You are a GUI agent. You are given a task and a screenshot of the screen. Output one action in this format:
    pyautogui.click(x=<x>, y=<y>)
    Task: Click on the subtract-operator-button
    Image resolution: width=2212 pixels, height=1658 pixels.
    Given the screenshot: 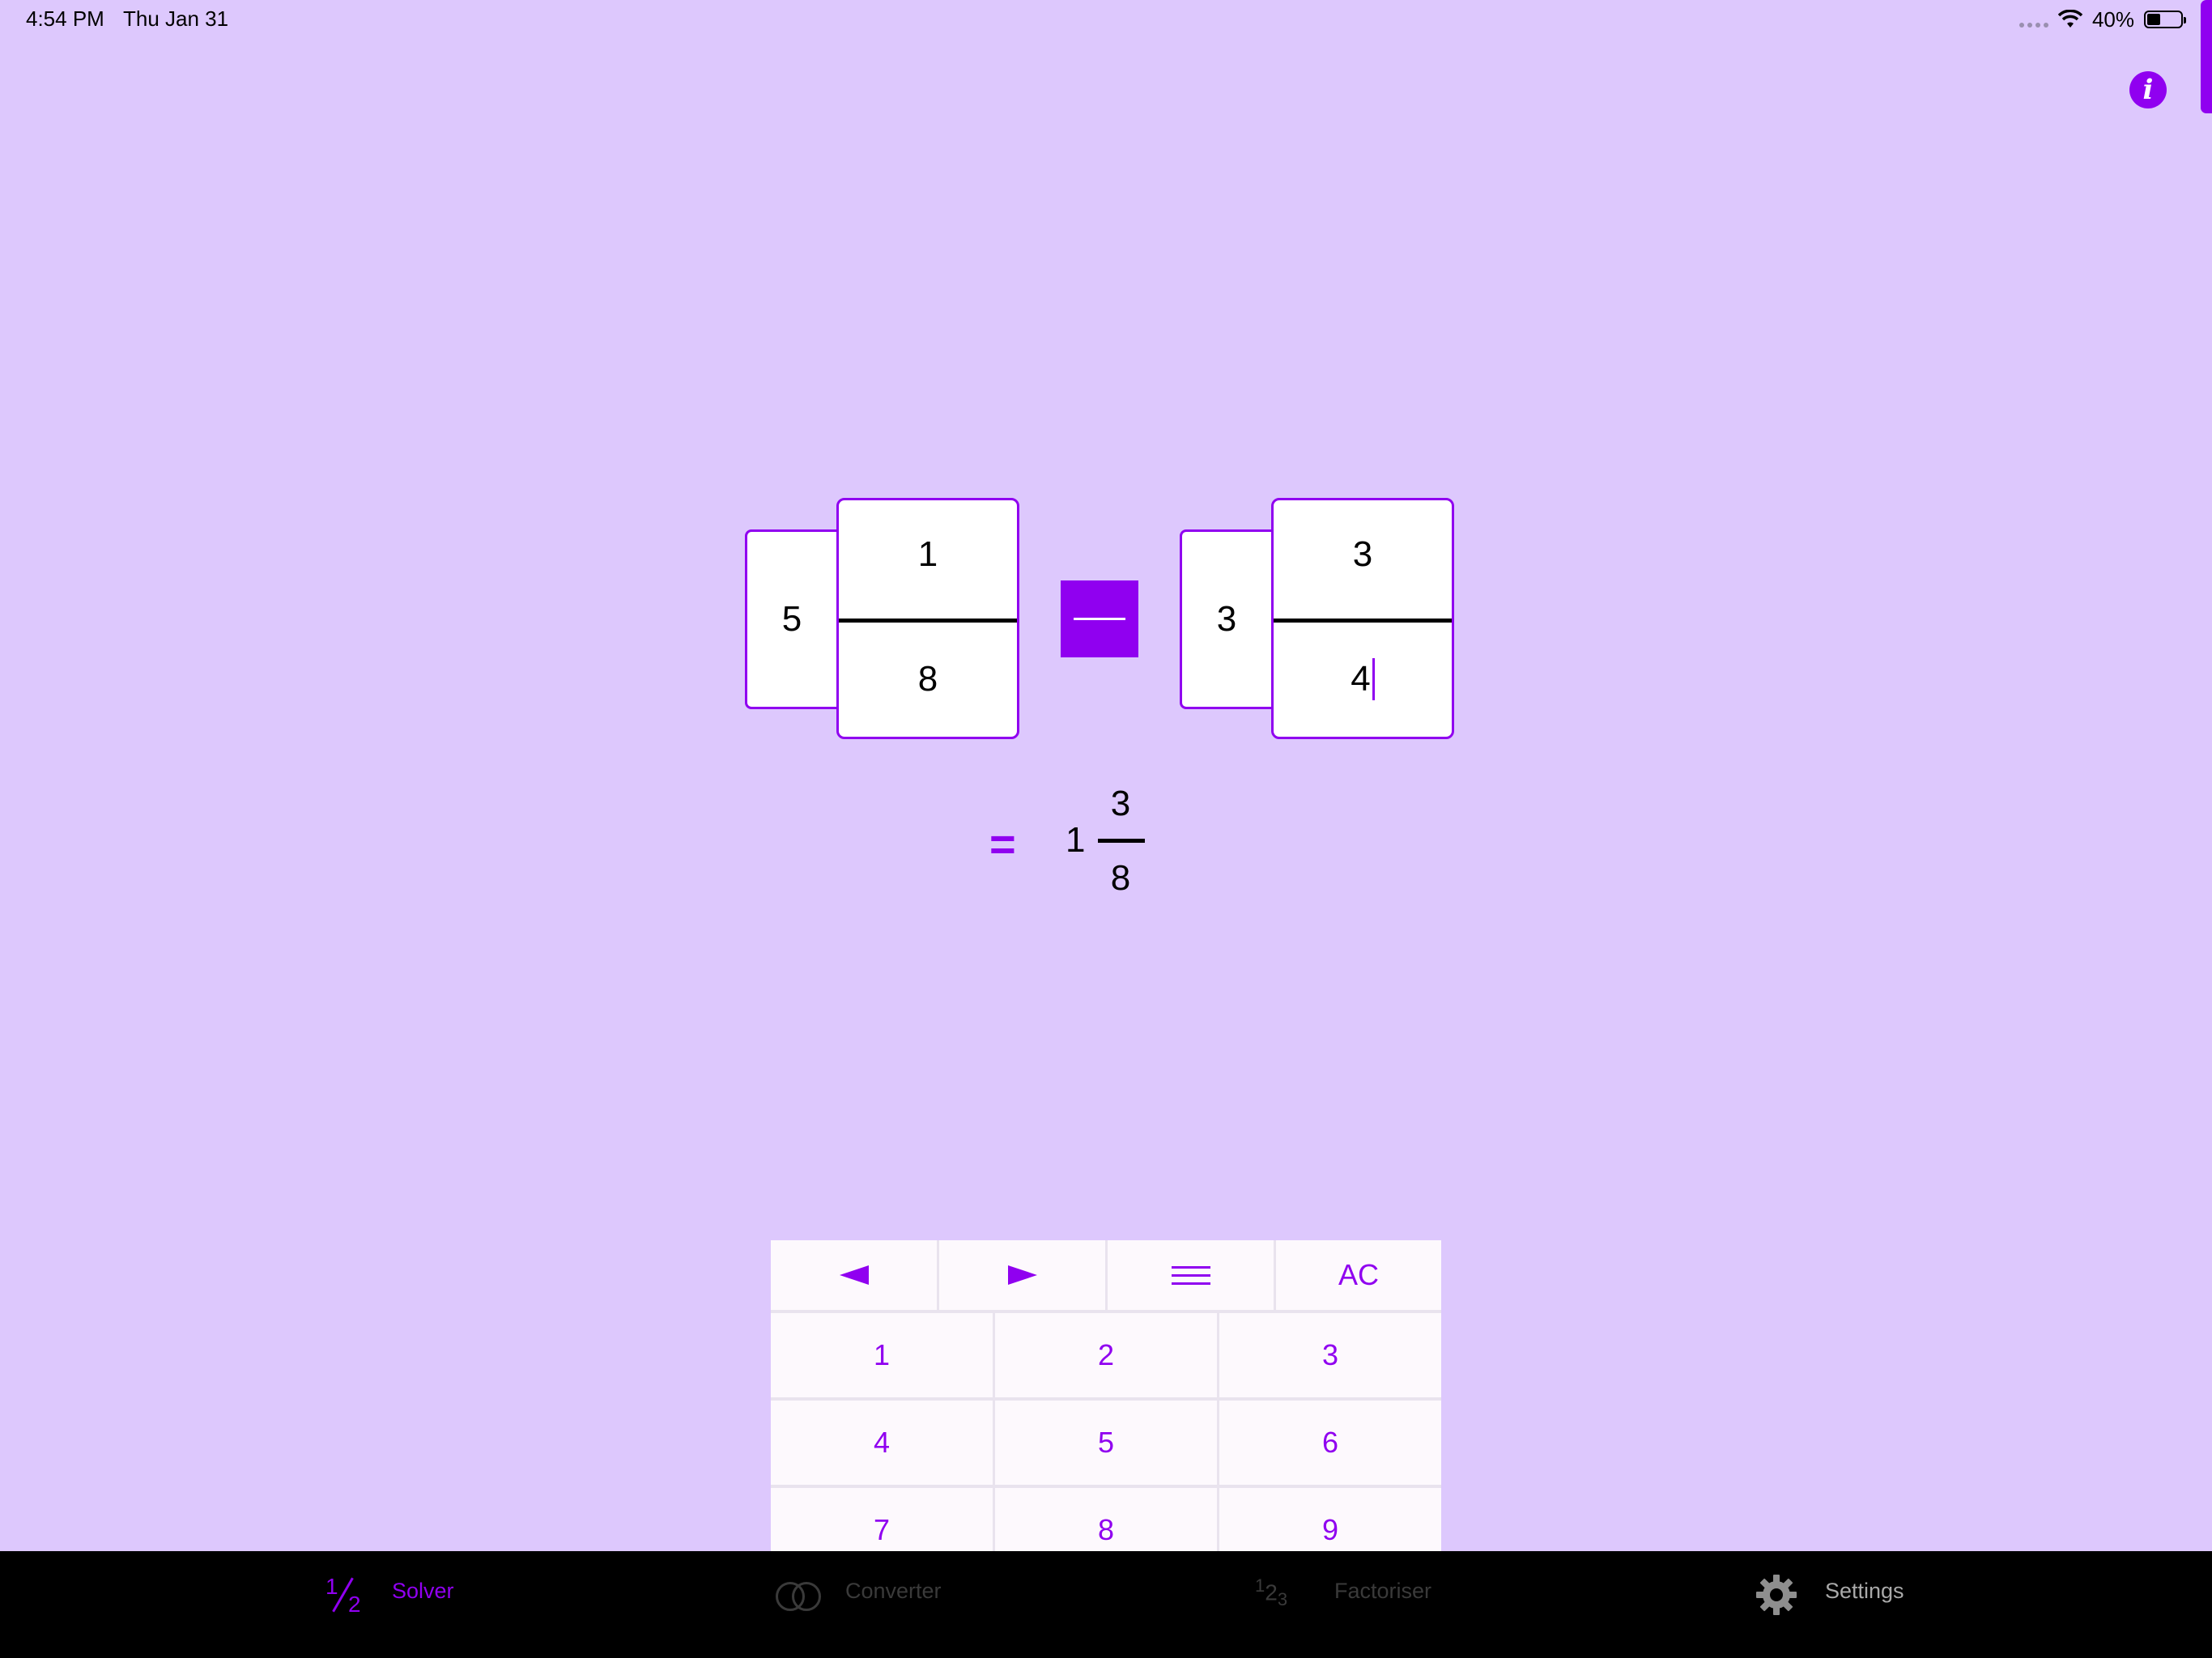 What is the action you would take?
    pyautogui.click(x=1099, y=618)
    